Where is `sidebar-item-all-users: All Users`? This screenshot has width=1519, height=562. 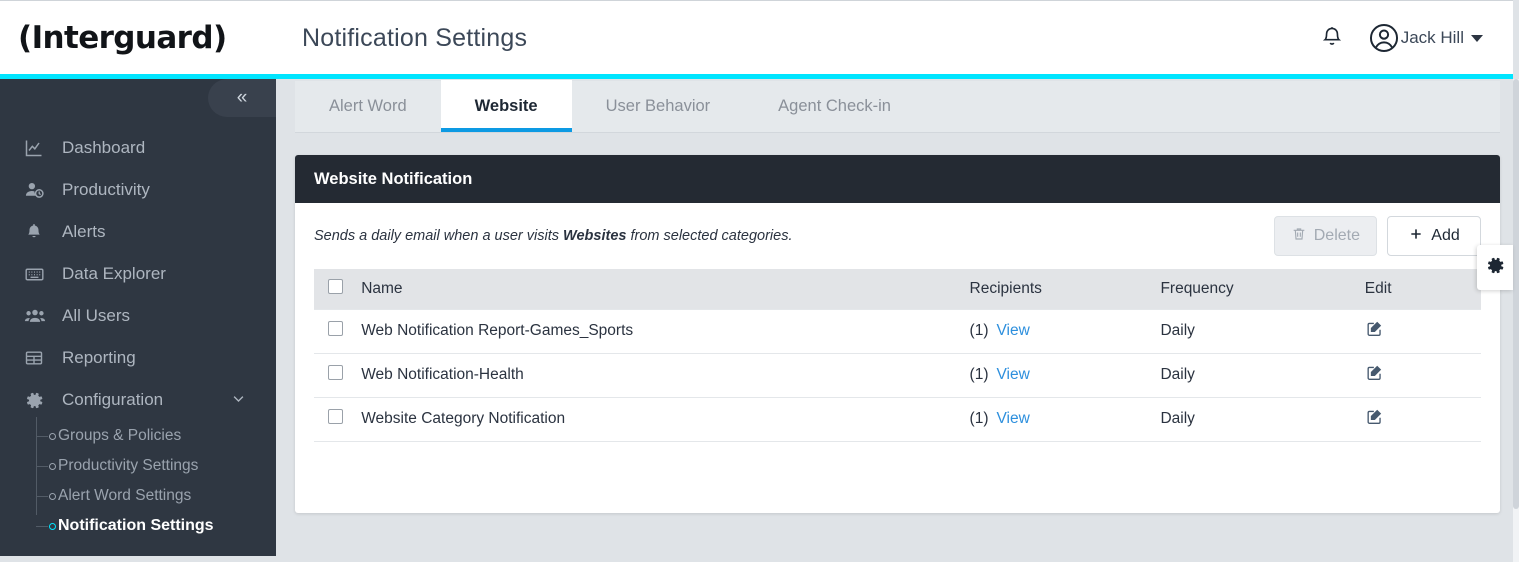
sidebar-item-all-users: All Users is located at coordinates (138, 316).